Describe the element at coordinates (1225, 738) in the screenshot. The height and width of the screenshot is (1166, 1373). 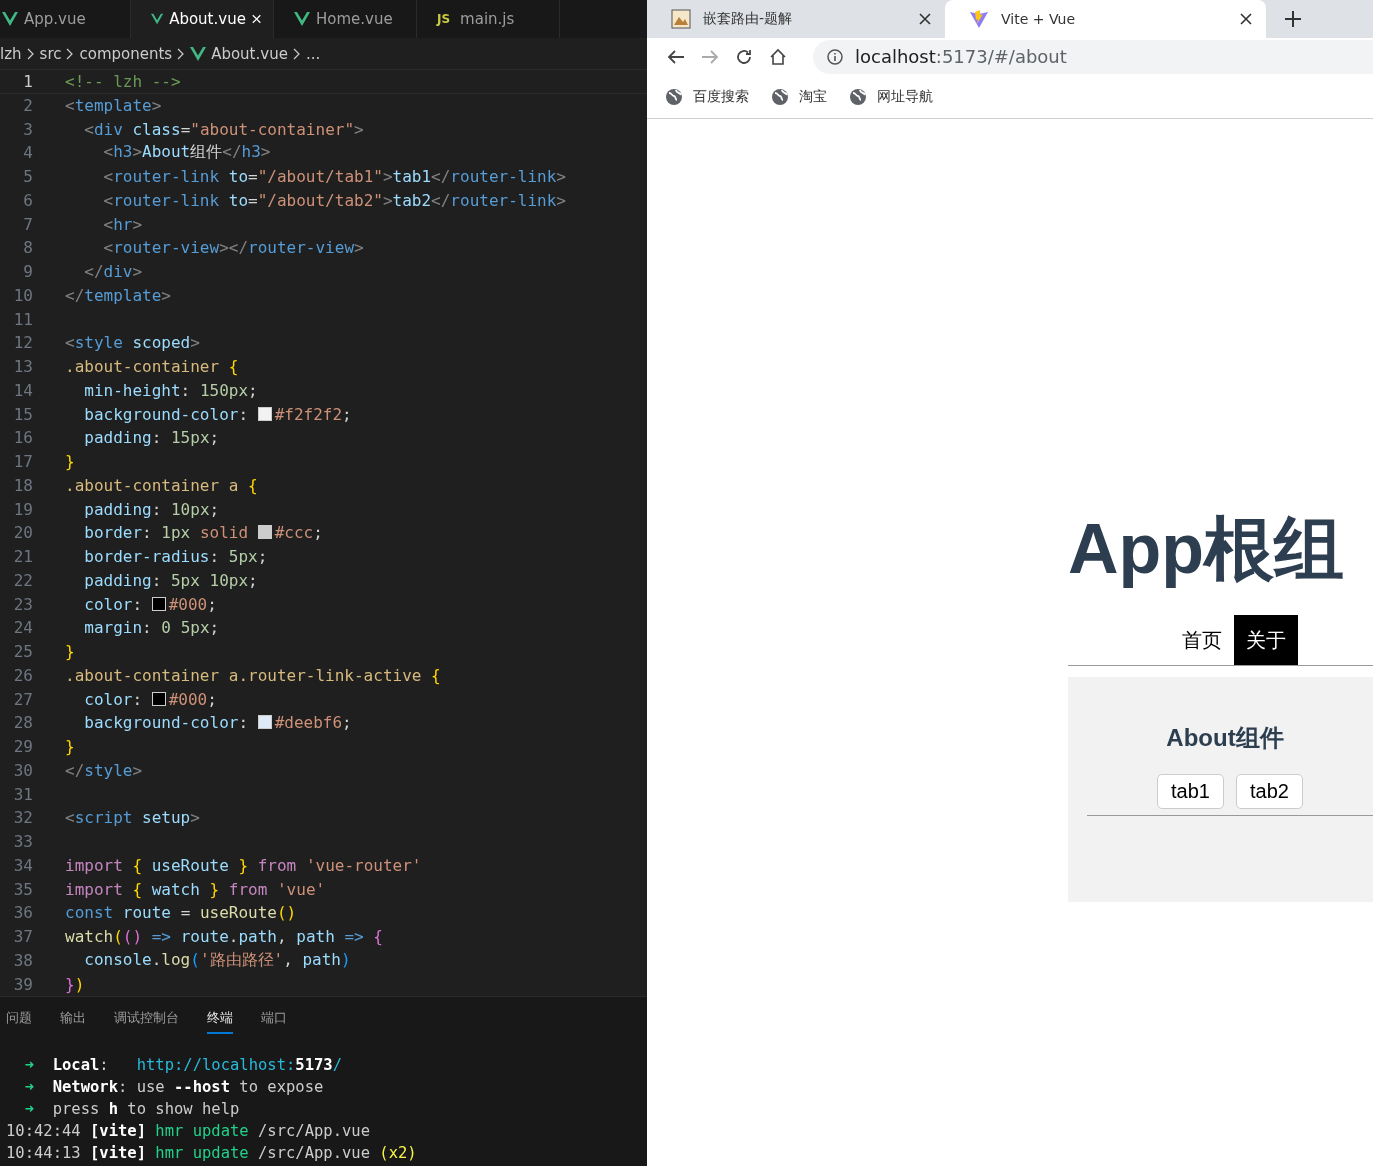
I see `about-heading: About组件` at that location.